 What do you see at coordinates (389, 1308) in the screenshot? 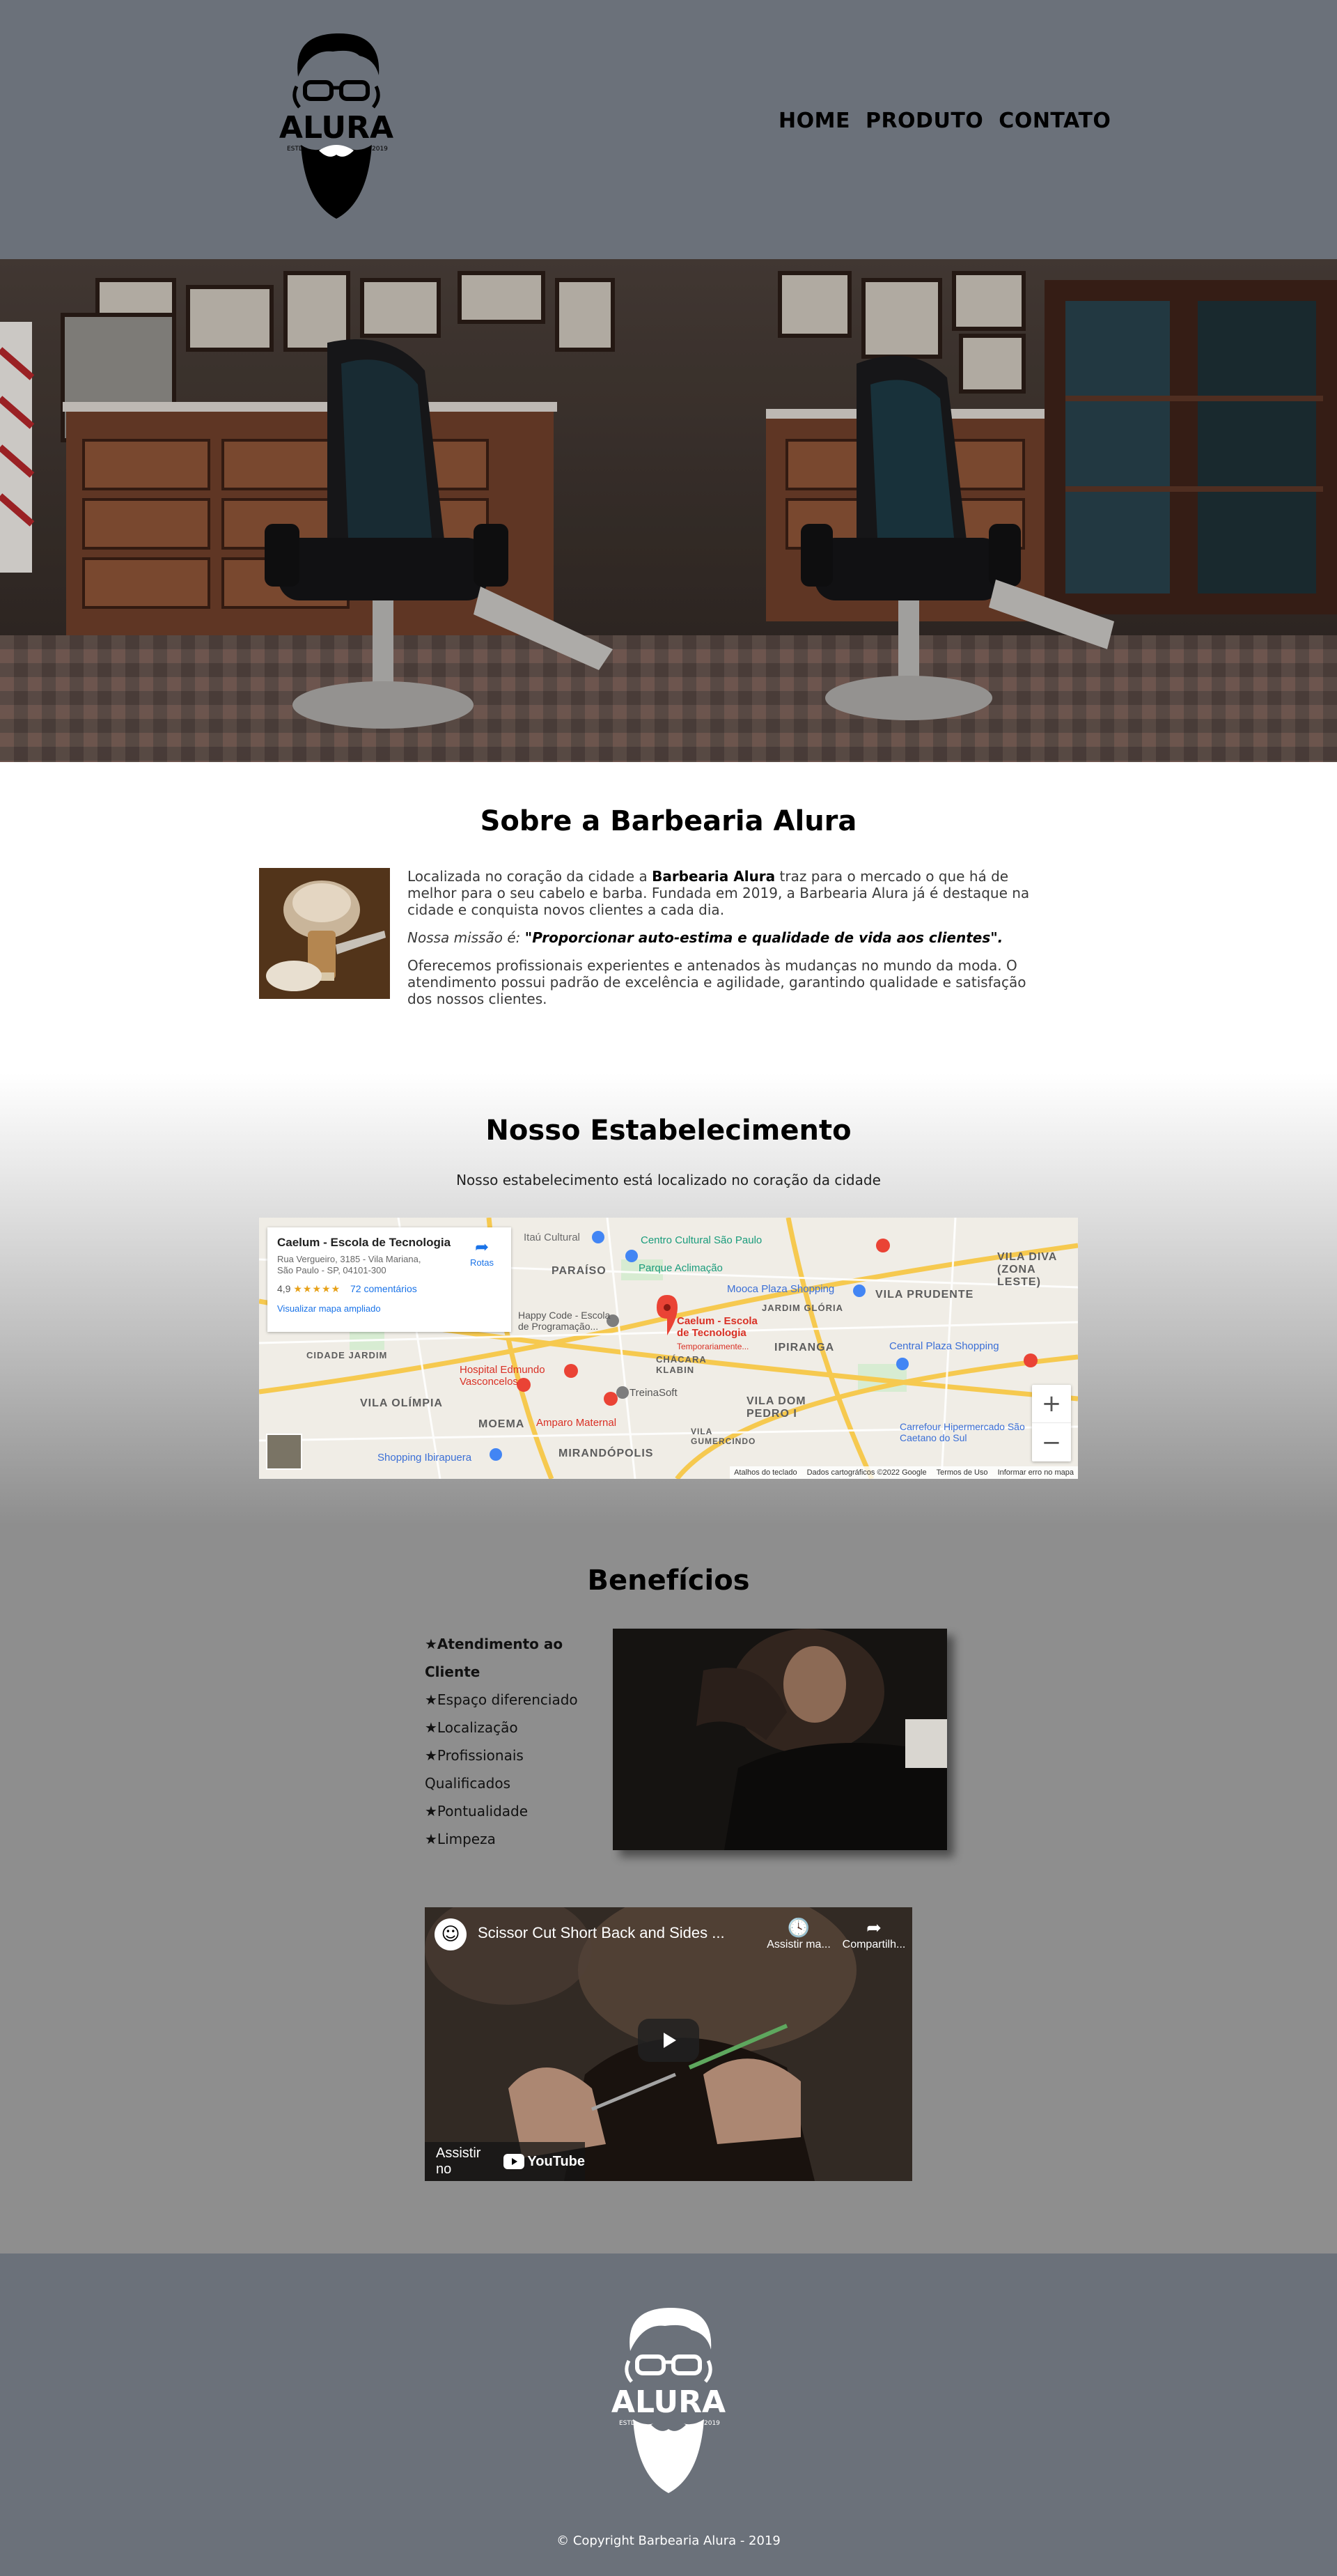
I see `map-enlarge-link: Visualizar mapa ampliado` at bounding box center [389, 1308].